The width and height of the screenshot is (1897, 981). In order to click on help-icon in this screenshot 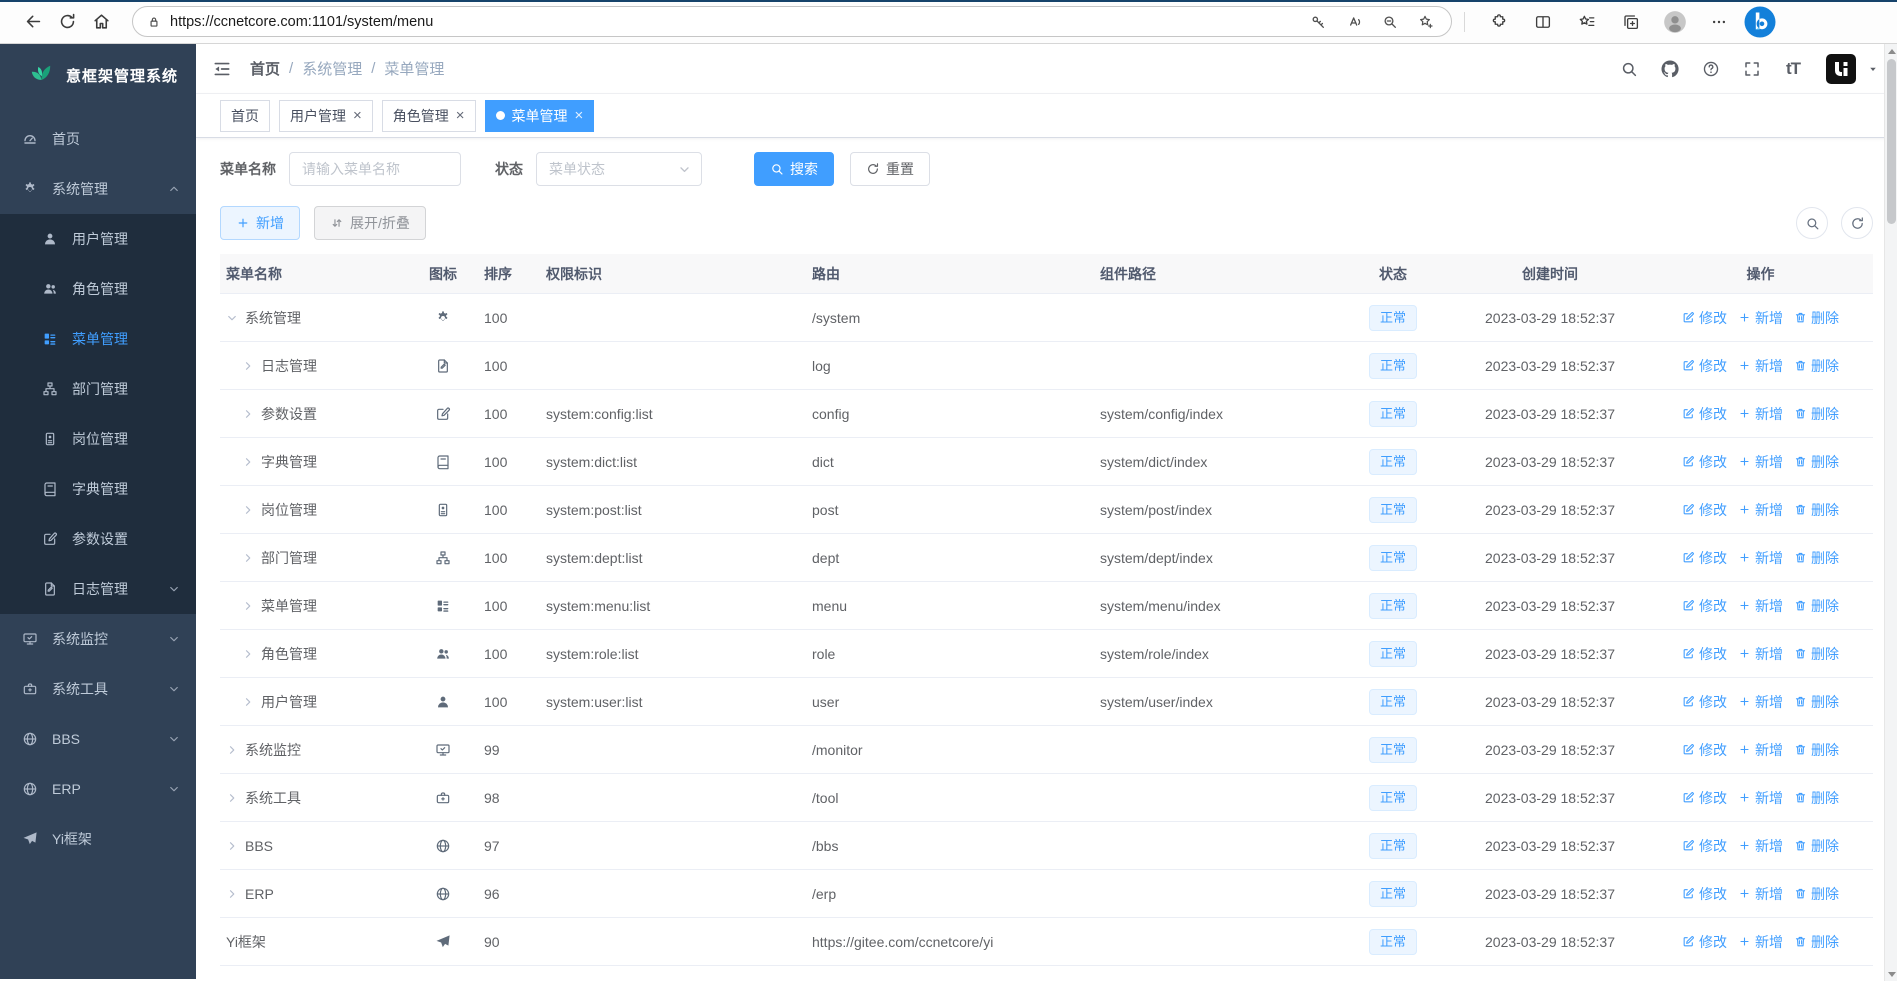, I will do `click(1711, 69)`.